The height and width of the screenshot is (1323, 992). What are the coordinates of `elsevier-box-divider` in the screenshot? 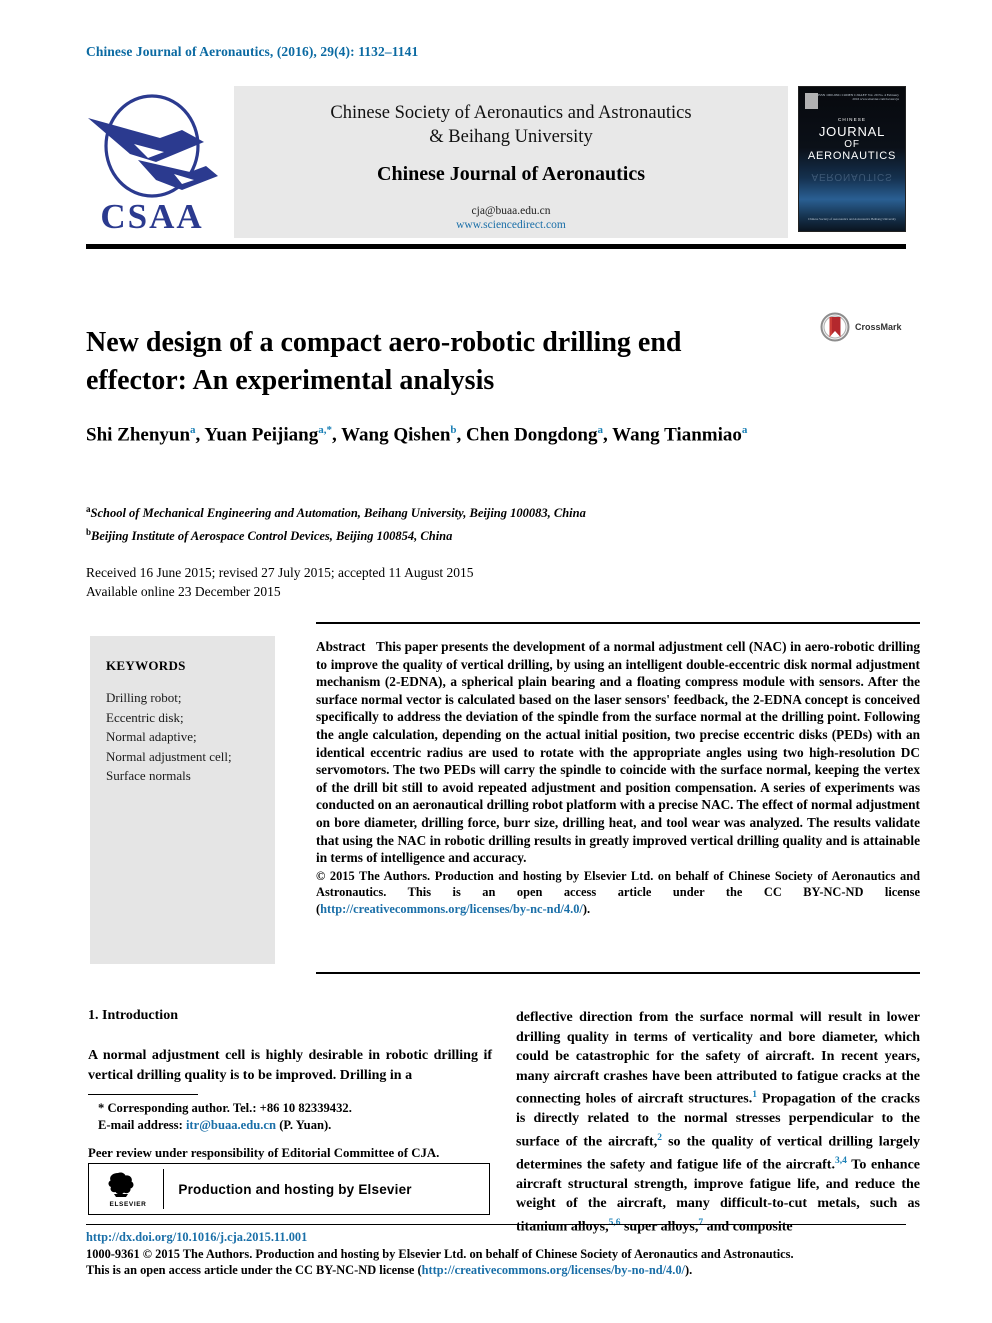 It's located at (164, 1189).